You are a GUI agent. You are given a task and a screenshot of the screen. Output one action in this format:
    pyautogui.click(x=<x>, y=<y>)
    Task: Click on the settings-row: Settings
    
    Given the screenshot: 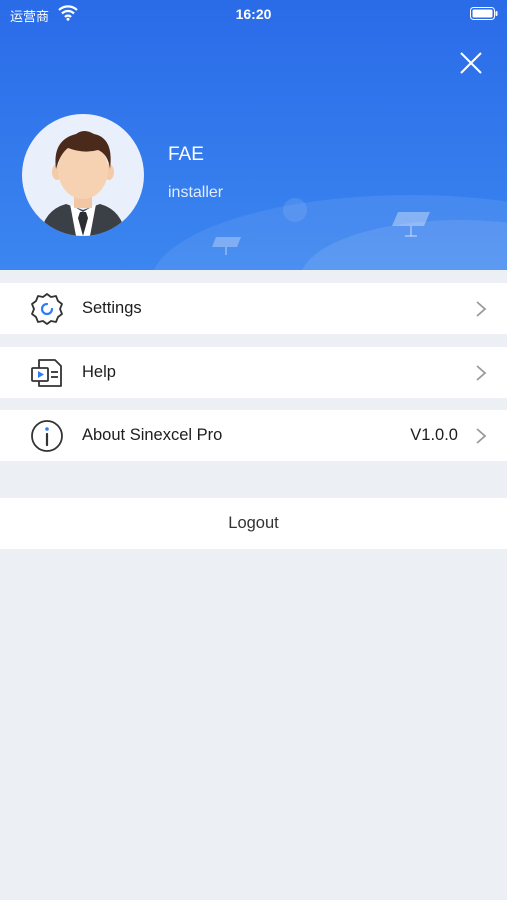 What is the action you would take?
    pyautogui.click(x=253, y=308)
    